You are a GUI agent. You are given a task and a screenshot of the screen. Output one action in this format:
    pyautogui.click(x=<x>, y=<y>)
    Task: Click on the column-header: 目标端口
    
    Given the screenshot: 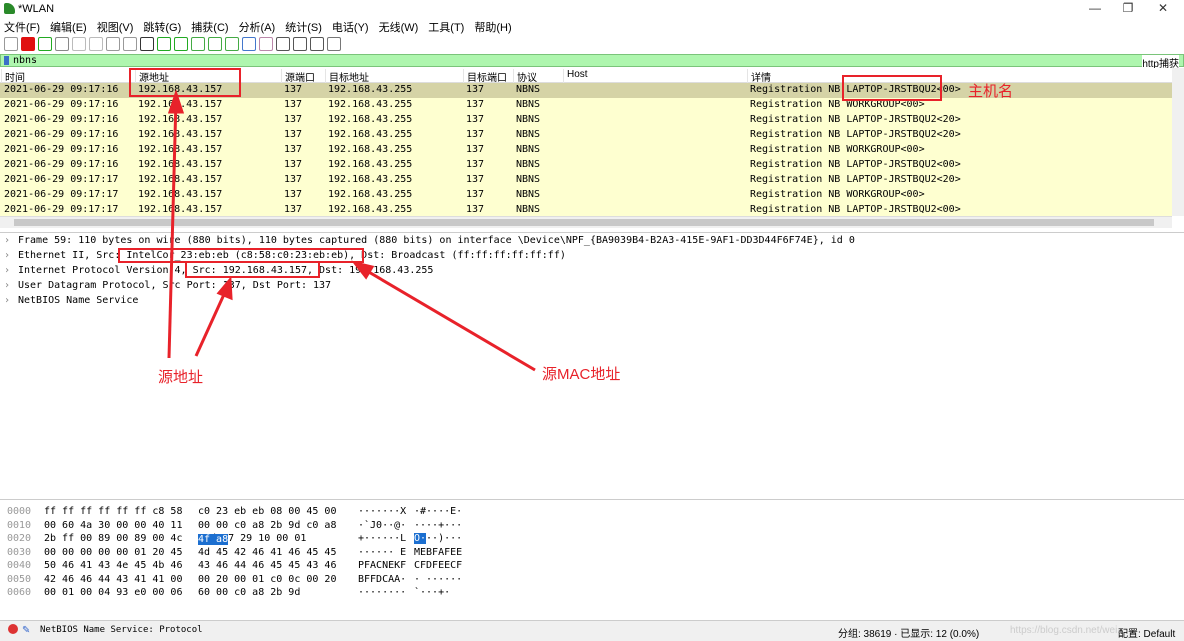 What is the action you would take?
    pyautogui.click(x=485, y=76)
    